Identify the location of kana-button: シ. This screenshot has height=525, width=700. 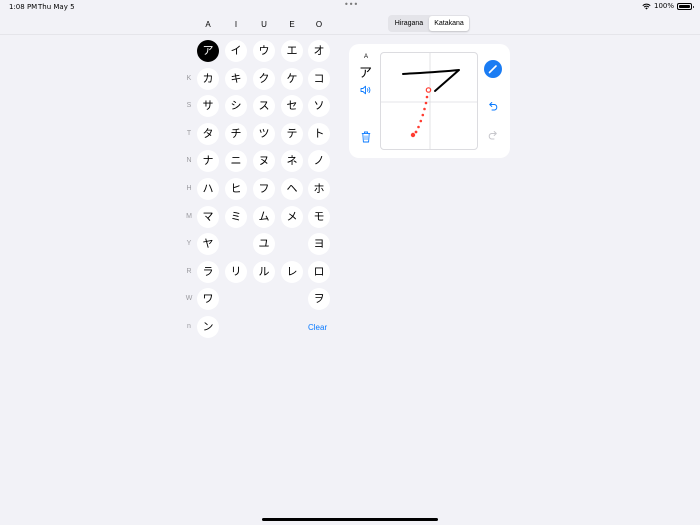
(236, 106).